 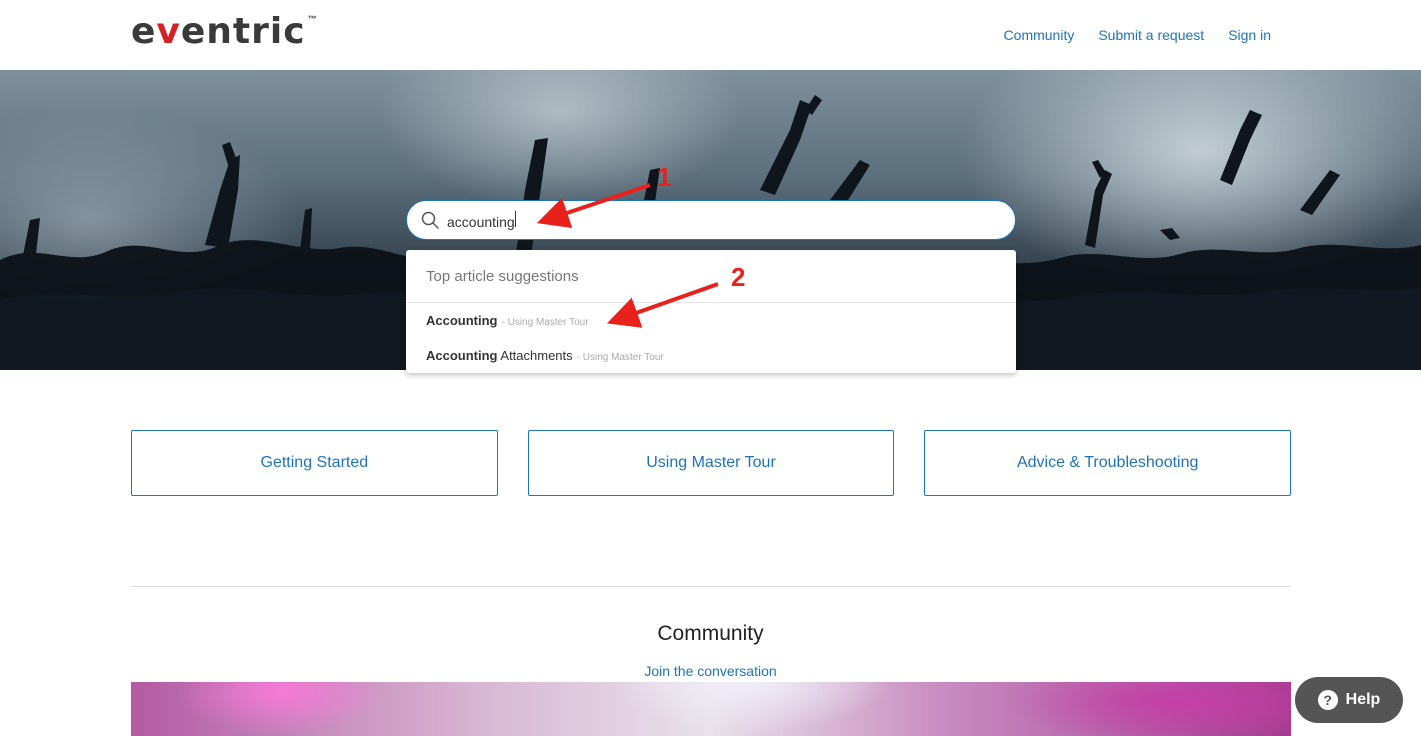 I want to click on search-box: accounting, so click(x=711, y=220).